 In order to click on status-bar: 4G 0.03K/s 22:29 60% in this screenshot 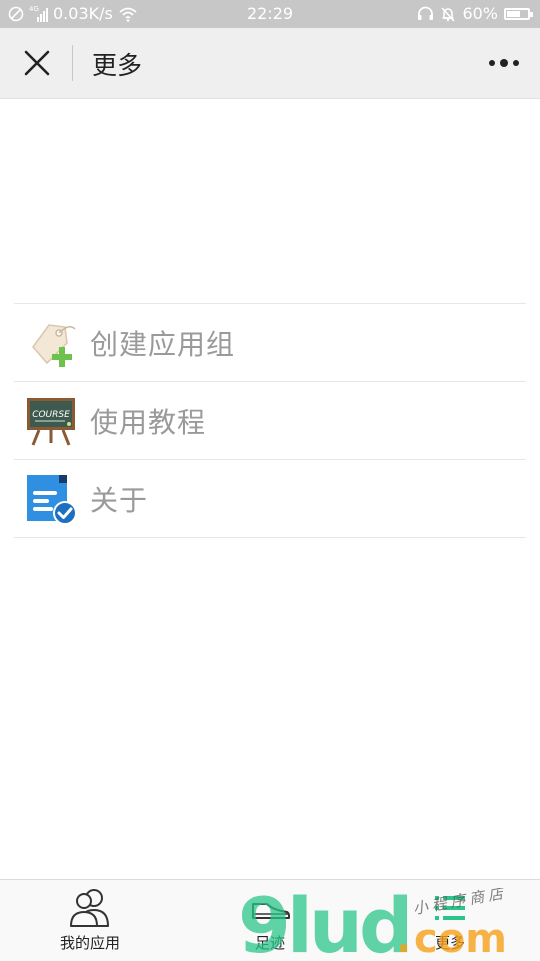, I will do `click(270, 14)`.